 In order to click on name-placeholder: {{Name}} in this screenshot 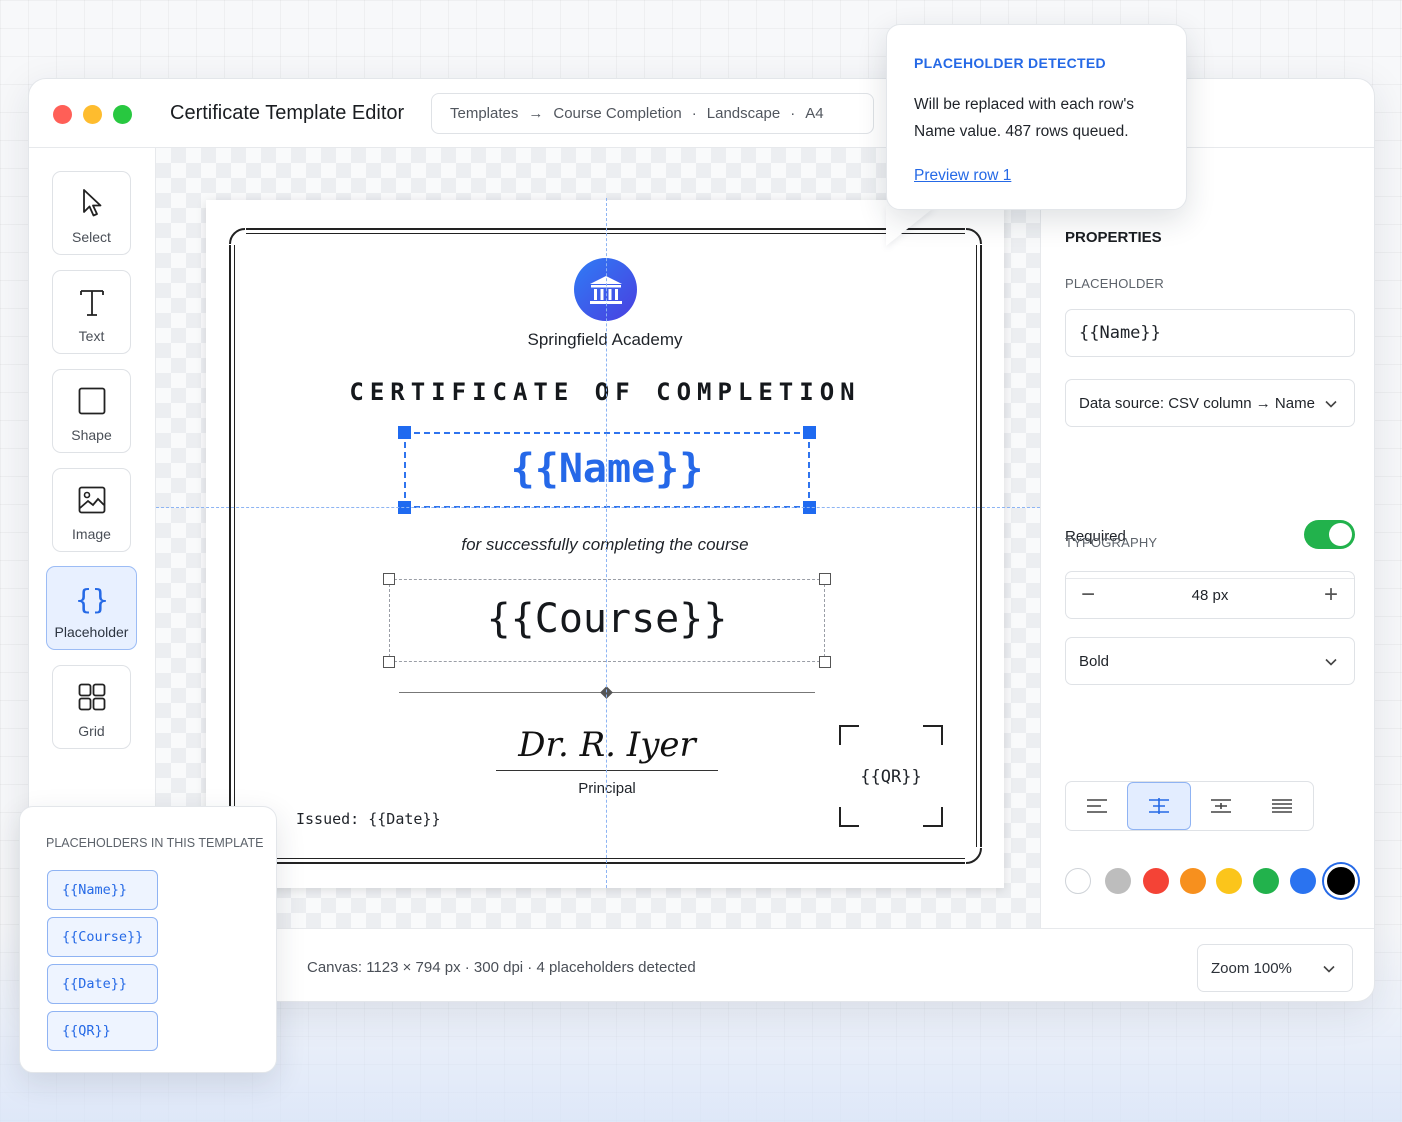, I will do `click(607, 469)`.